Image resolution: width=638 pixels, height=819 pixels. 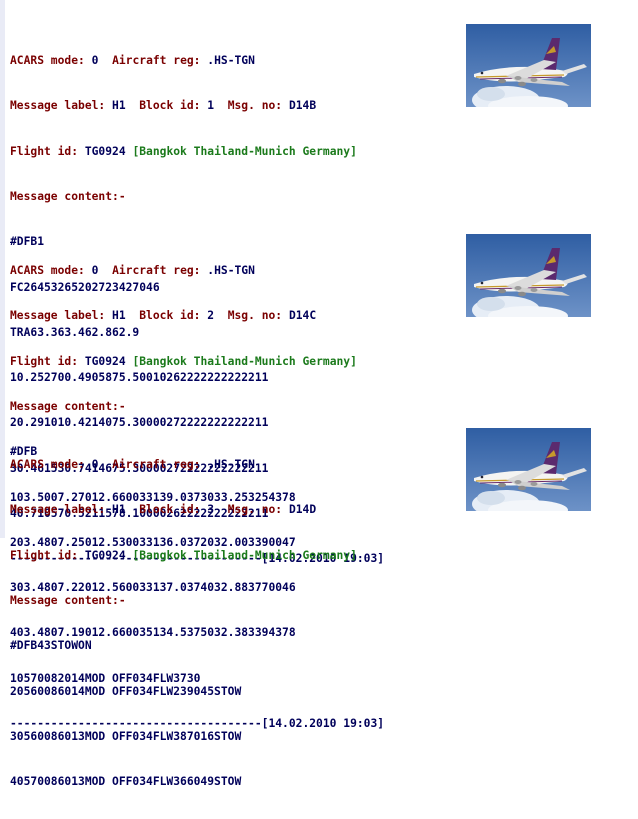 I want to click on msg-no-value: D14D, so click(x=302, y=510).